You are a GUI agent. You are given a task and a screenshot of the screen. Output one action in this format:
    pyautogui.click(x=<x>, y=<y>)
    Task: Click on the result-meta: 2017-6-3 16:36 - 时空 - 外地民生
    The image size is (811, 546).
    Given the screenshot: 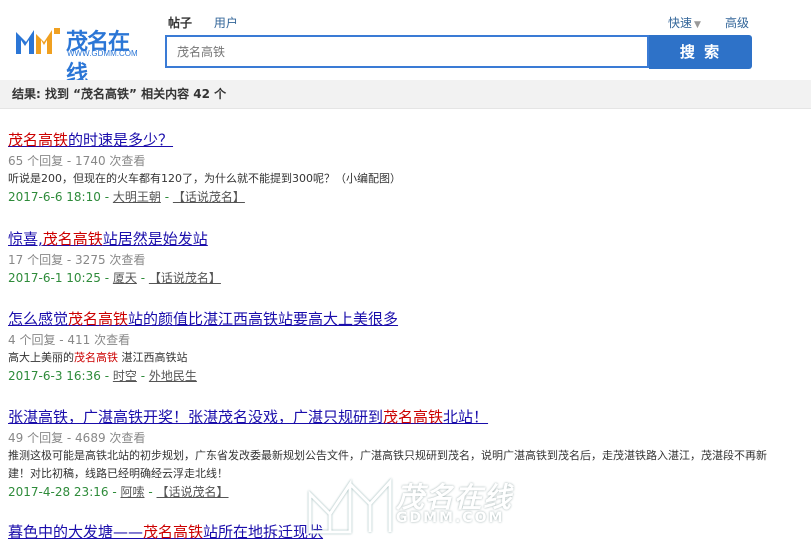 What is the action you would take?
    pyautogui.click(x=102, y=376)
    